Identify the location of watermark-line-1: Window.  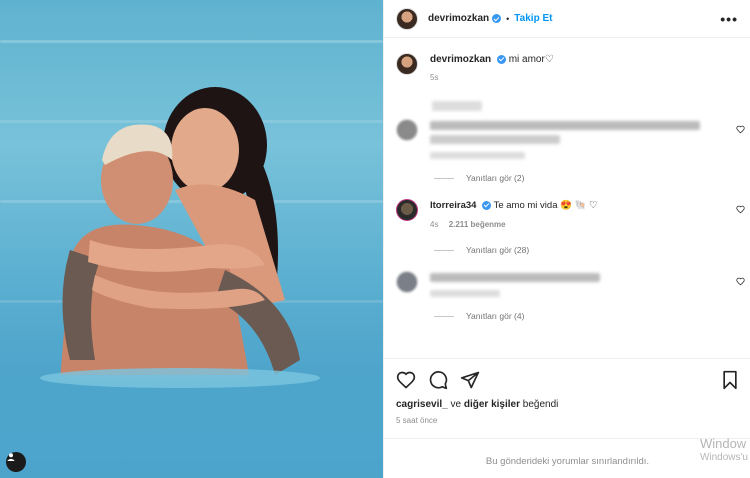
(723, 443).